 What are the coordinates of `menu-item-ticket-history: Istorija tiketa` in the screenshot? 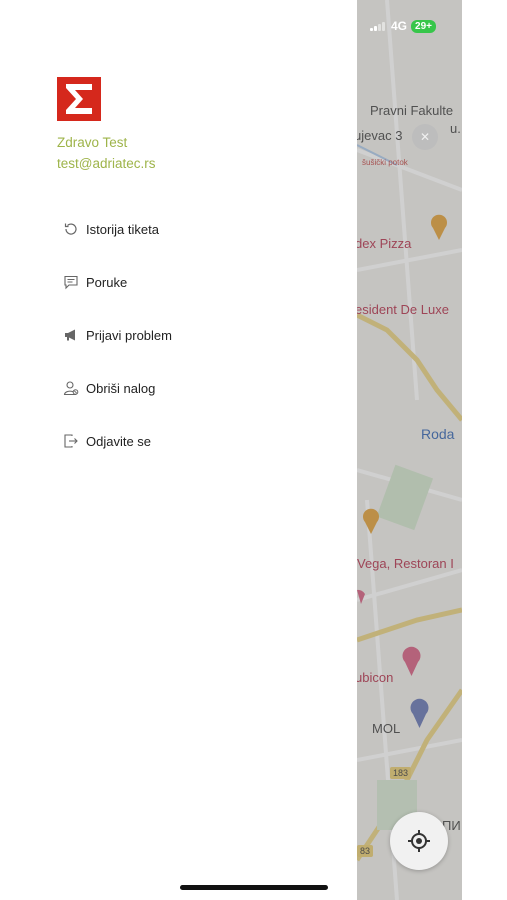 It's located at (110, 229).